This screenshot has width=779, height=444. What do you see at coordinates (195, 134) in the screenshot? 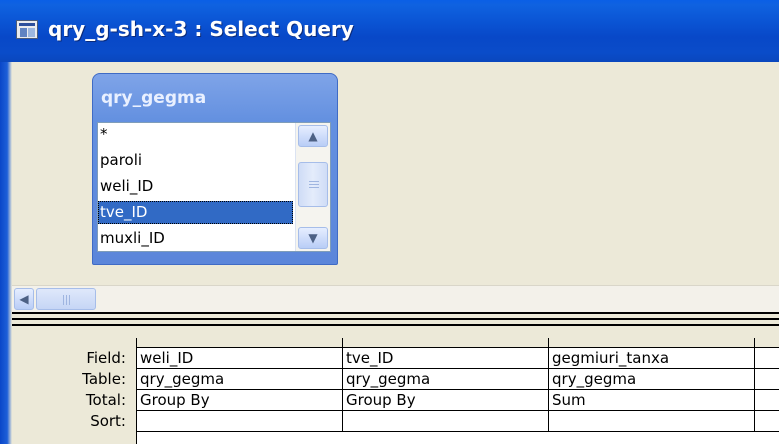
I see `field-item-all: *` at bounding box center [195, 134].